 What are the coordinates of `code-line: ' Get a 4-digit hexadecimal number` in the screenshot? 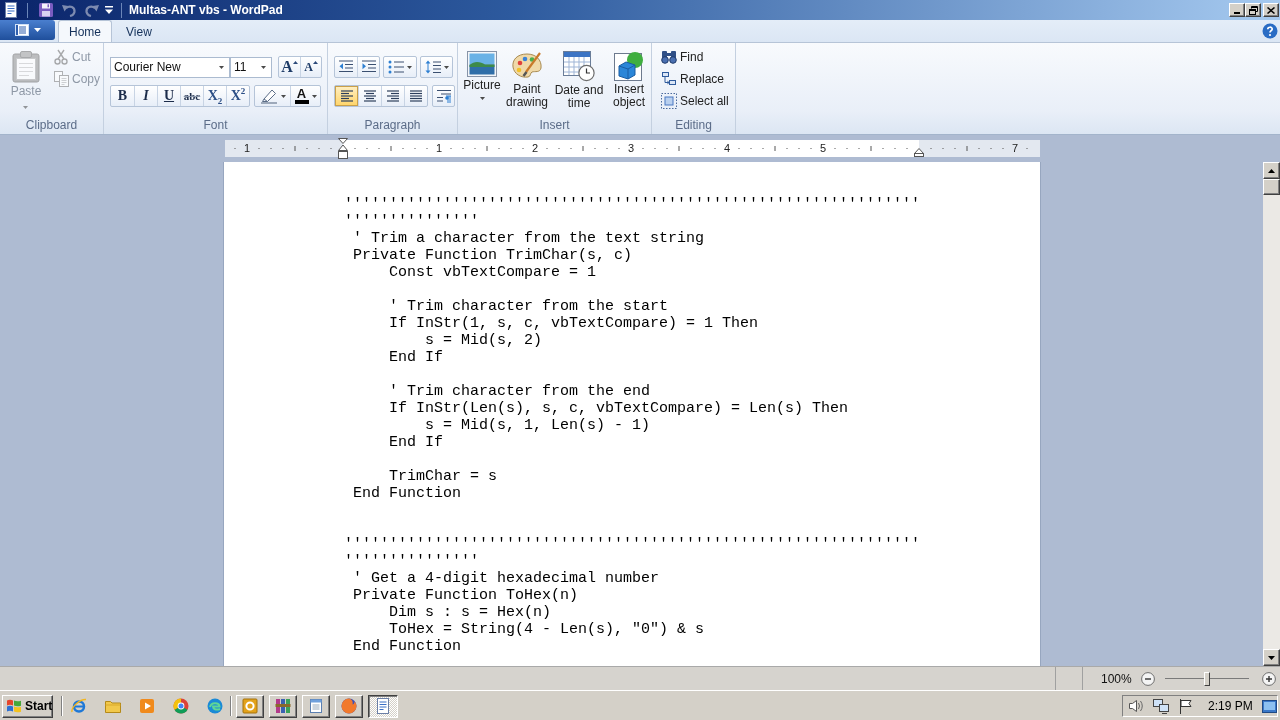 It's located at (506, 578).